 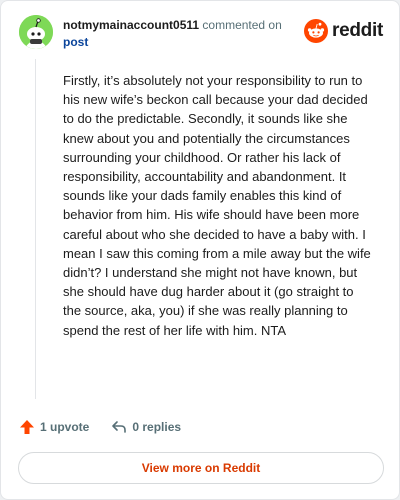 I want to click on upvote-button: 1 upvote, so click(x=54, y=427).